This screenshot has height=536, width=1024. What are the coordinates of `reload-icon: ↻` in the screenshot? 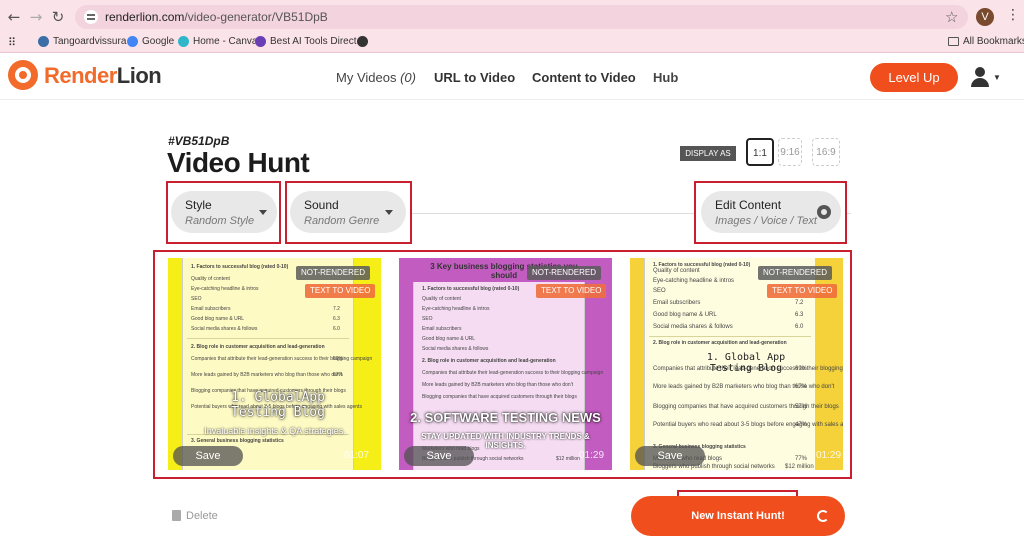 It's located at (58, 17).